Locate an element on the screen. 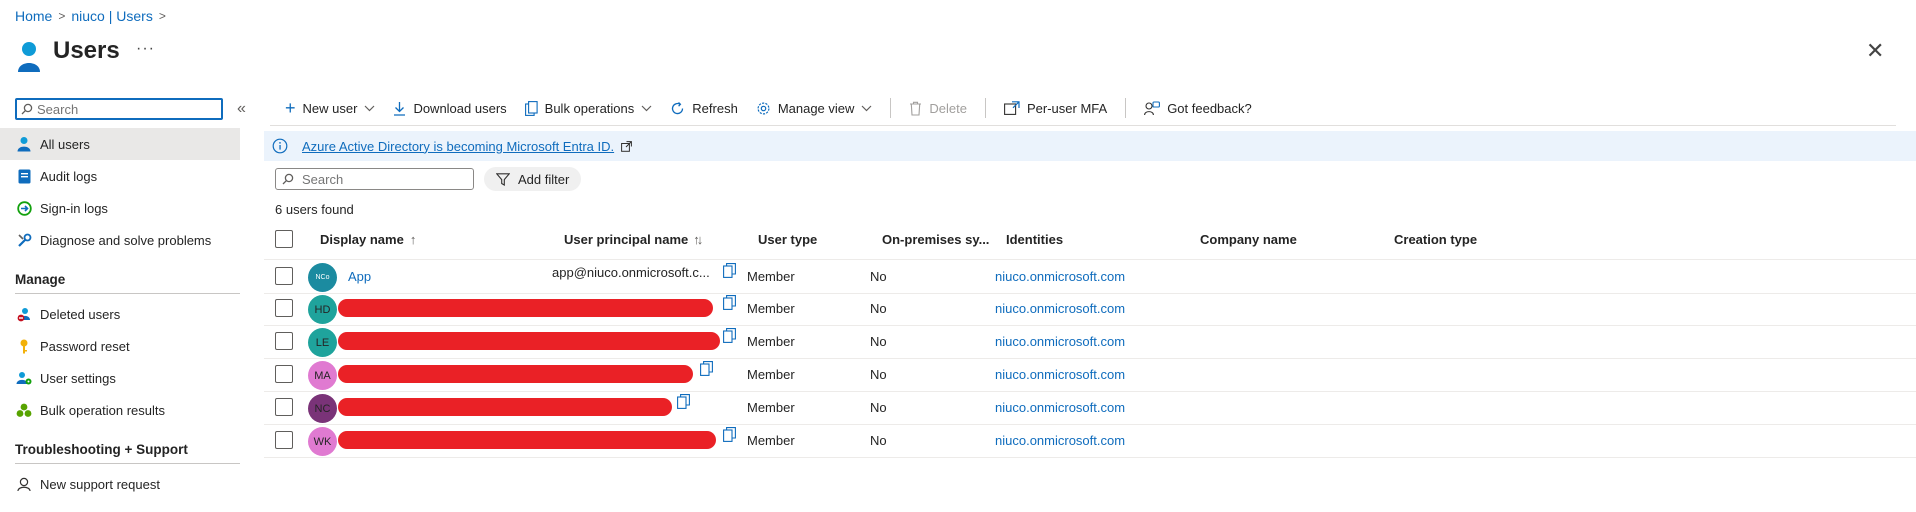 Image resolution: width=1916 pixels, height=512 pixels. feedback-icon is located at coordinates (1152, 107).